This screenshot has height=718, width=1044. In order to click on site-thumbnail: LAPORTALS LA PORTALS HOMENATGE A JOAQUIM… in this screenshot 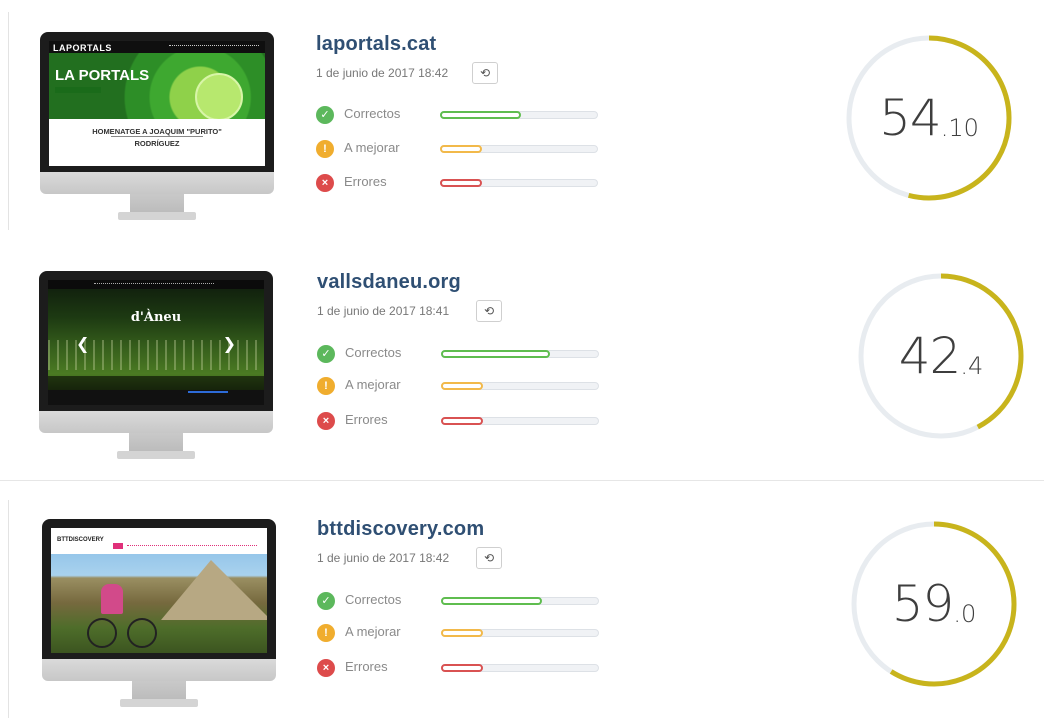, I will do `click(157, 127)`.